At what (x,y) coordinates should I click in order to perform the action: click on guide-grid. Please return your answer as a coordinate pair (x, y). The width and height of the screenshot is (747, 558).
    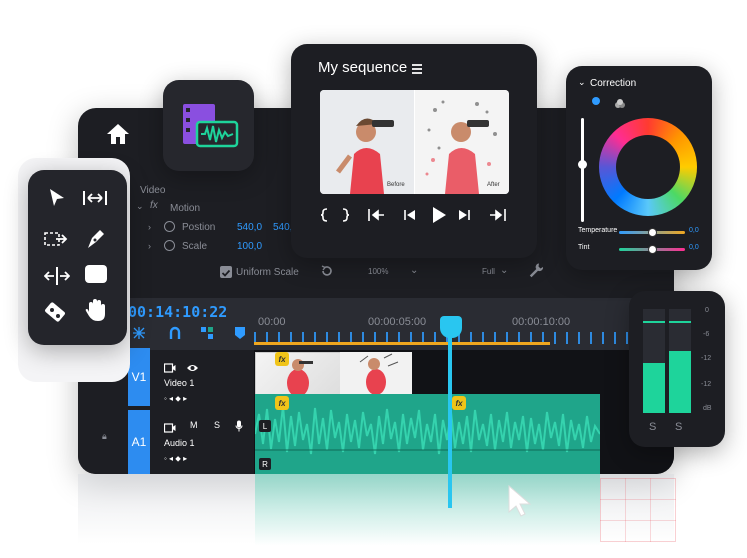
    Looking at the image, I should click on (638, 510).